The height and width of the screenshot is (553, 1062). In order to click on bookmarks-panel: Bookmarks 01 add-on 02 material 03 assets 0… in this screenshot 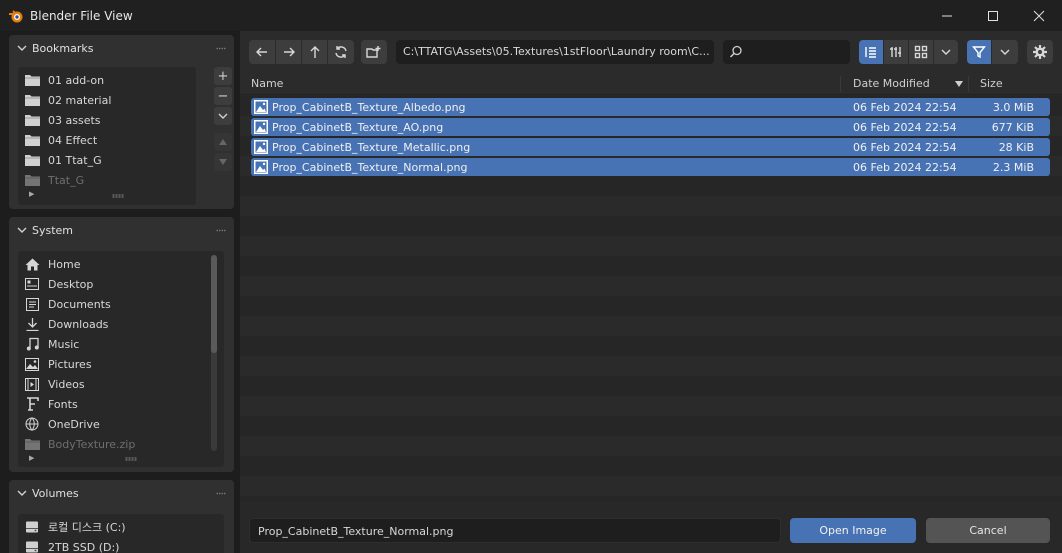, I will do `click(121, 122)`.